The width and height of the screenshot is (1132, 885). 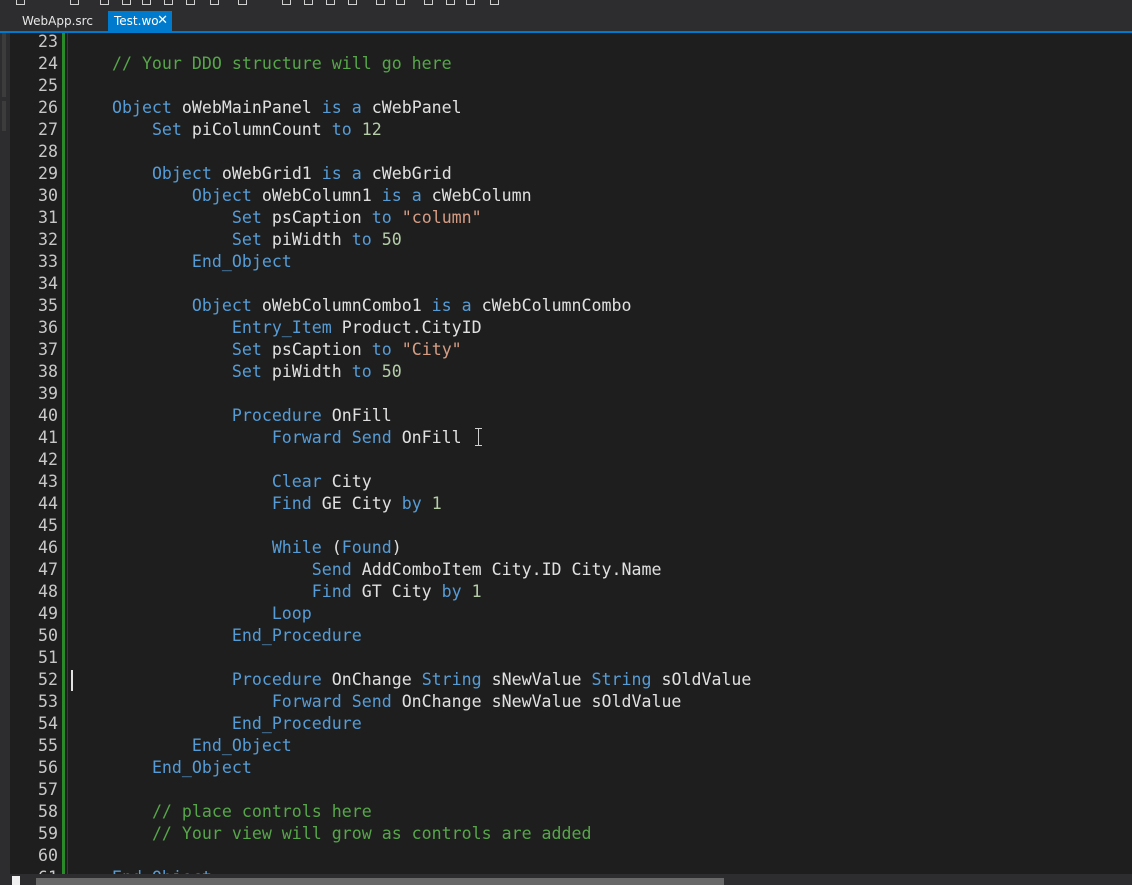 What do you see at coordinates (428, 2) in the screenshot?
I see `compile-icon` at bounding box center [428, 2].